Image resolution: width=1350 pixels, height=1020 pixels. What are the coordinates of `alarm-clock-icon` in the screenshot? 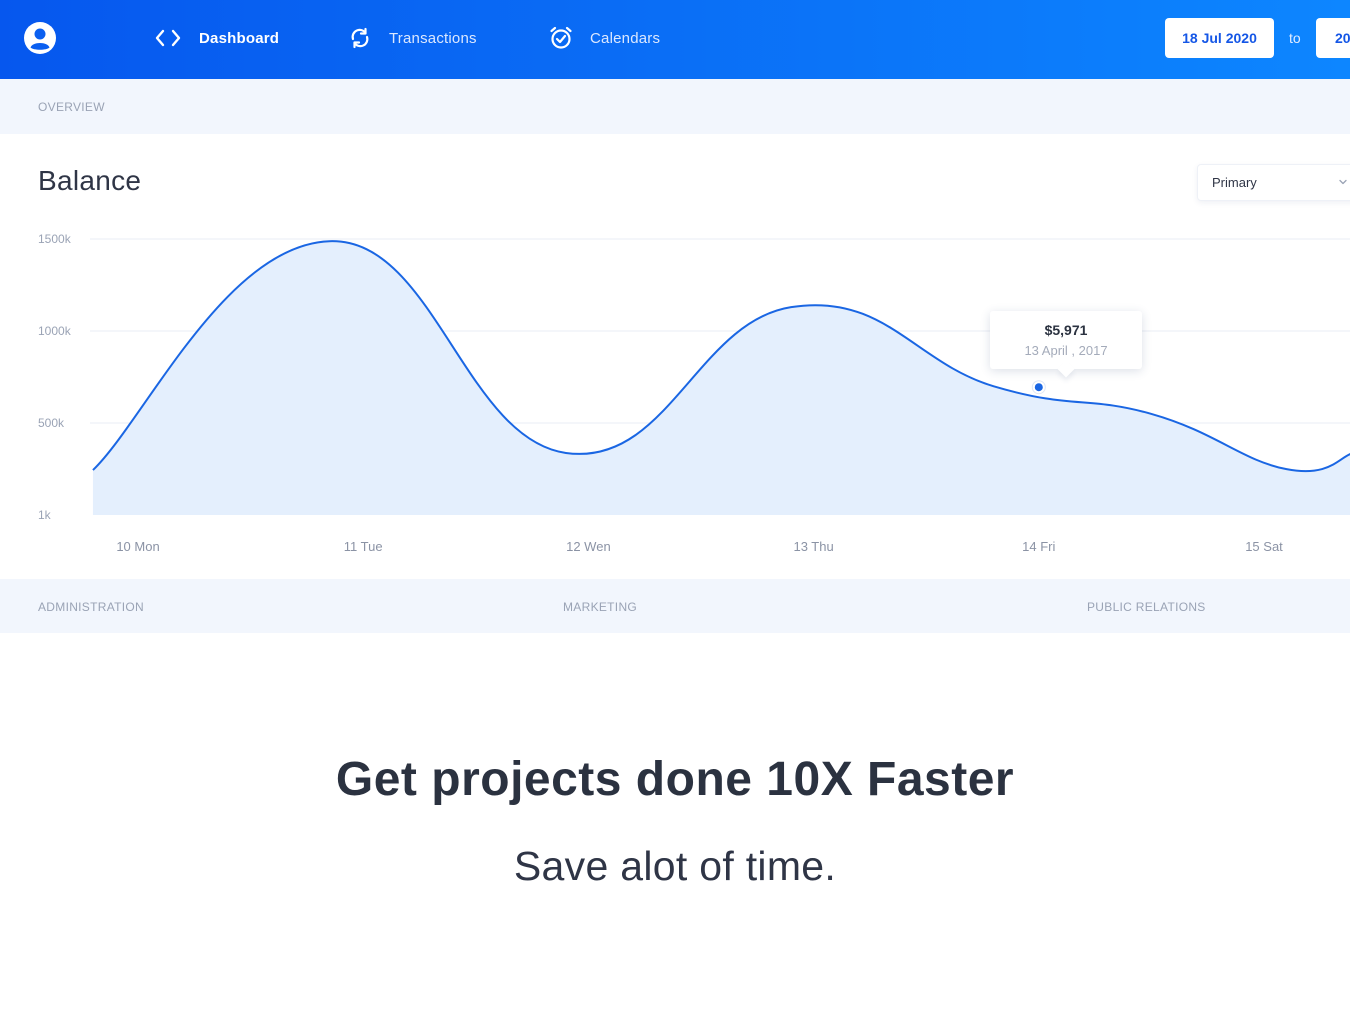 It's located at (561, 38).